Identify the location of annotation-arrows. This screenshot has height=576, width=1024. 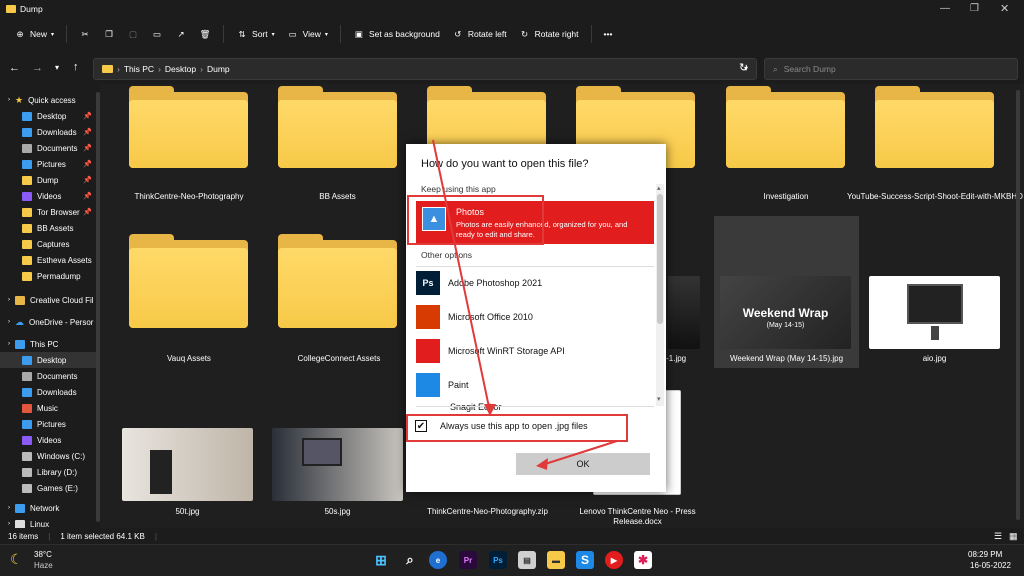
(525, 304).